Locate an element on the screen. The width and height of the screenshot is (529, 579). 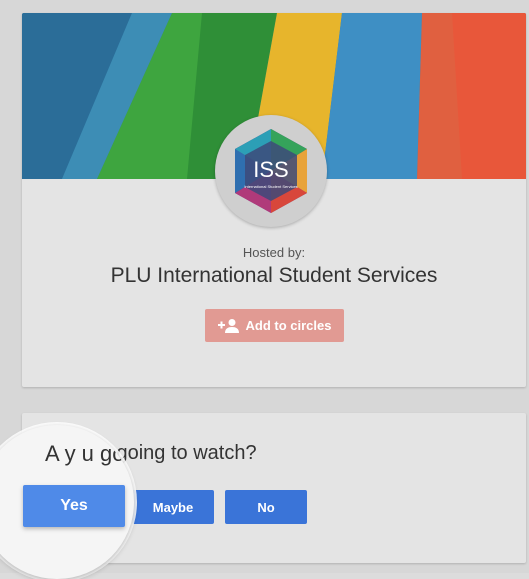
add-to-circles-button: Add to circles is located at coordinates (274, 325).